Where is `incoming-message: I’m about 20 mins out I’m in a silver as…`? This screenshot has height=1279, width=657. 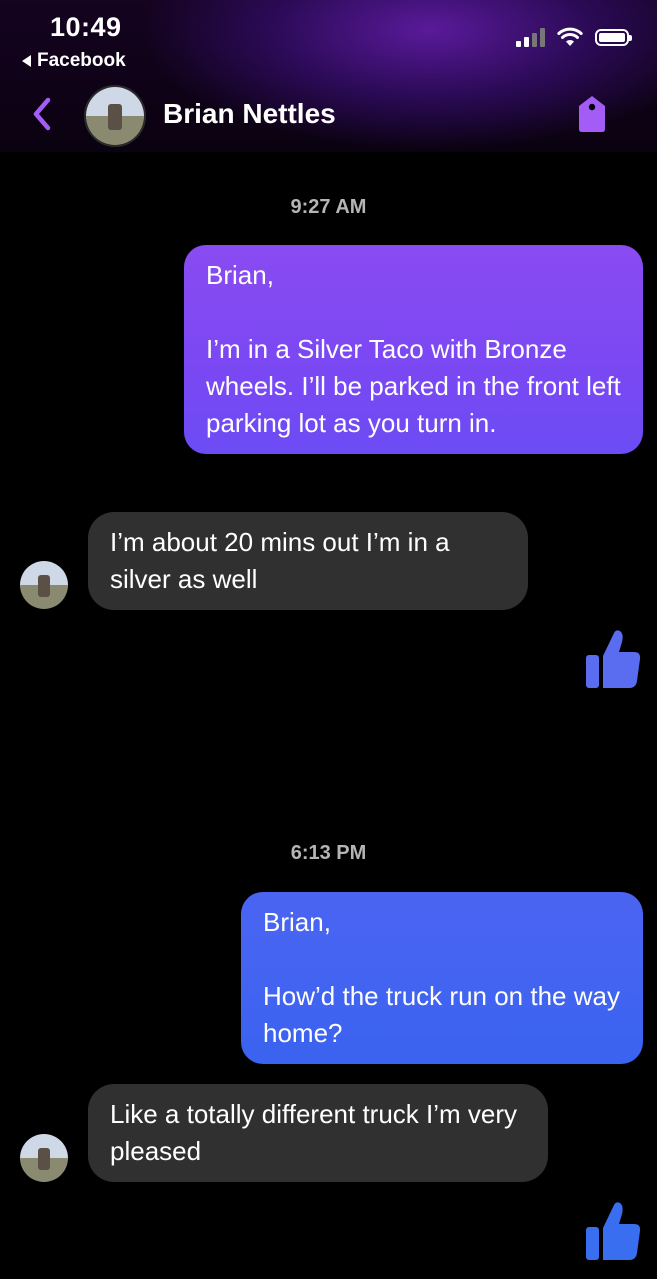 incoming-message: I’m about 20 mins out I’m in a silver as… is located at coordinates (308, 561).